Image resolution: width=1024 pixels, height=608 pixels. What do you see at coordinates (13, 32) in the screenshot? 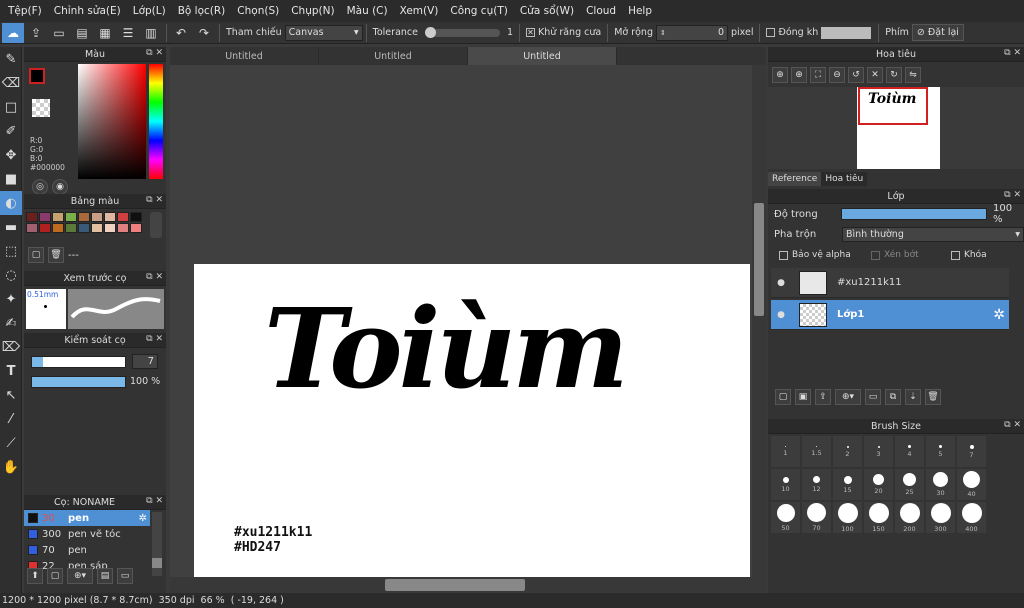
I see `cloud-icon: ☁` at bounding box center [13, 32].